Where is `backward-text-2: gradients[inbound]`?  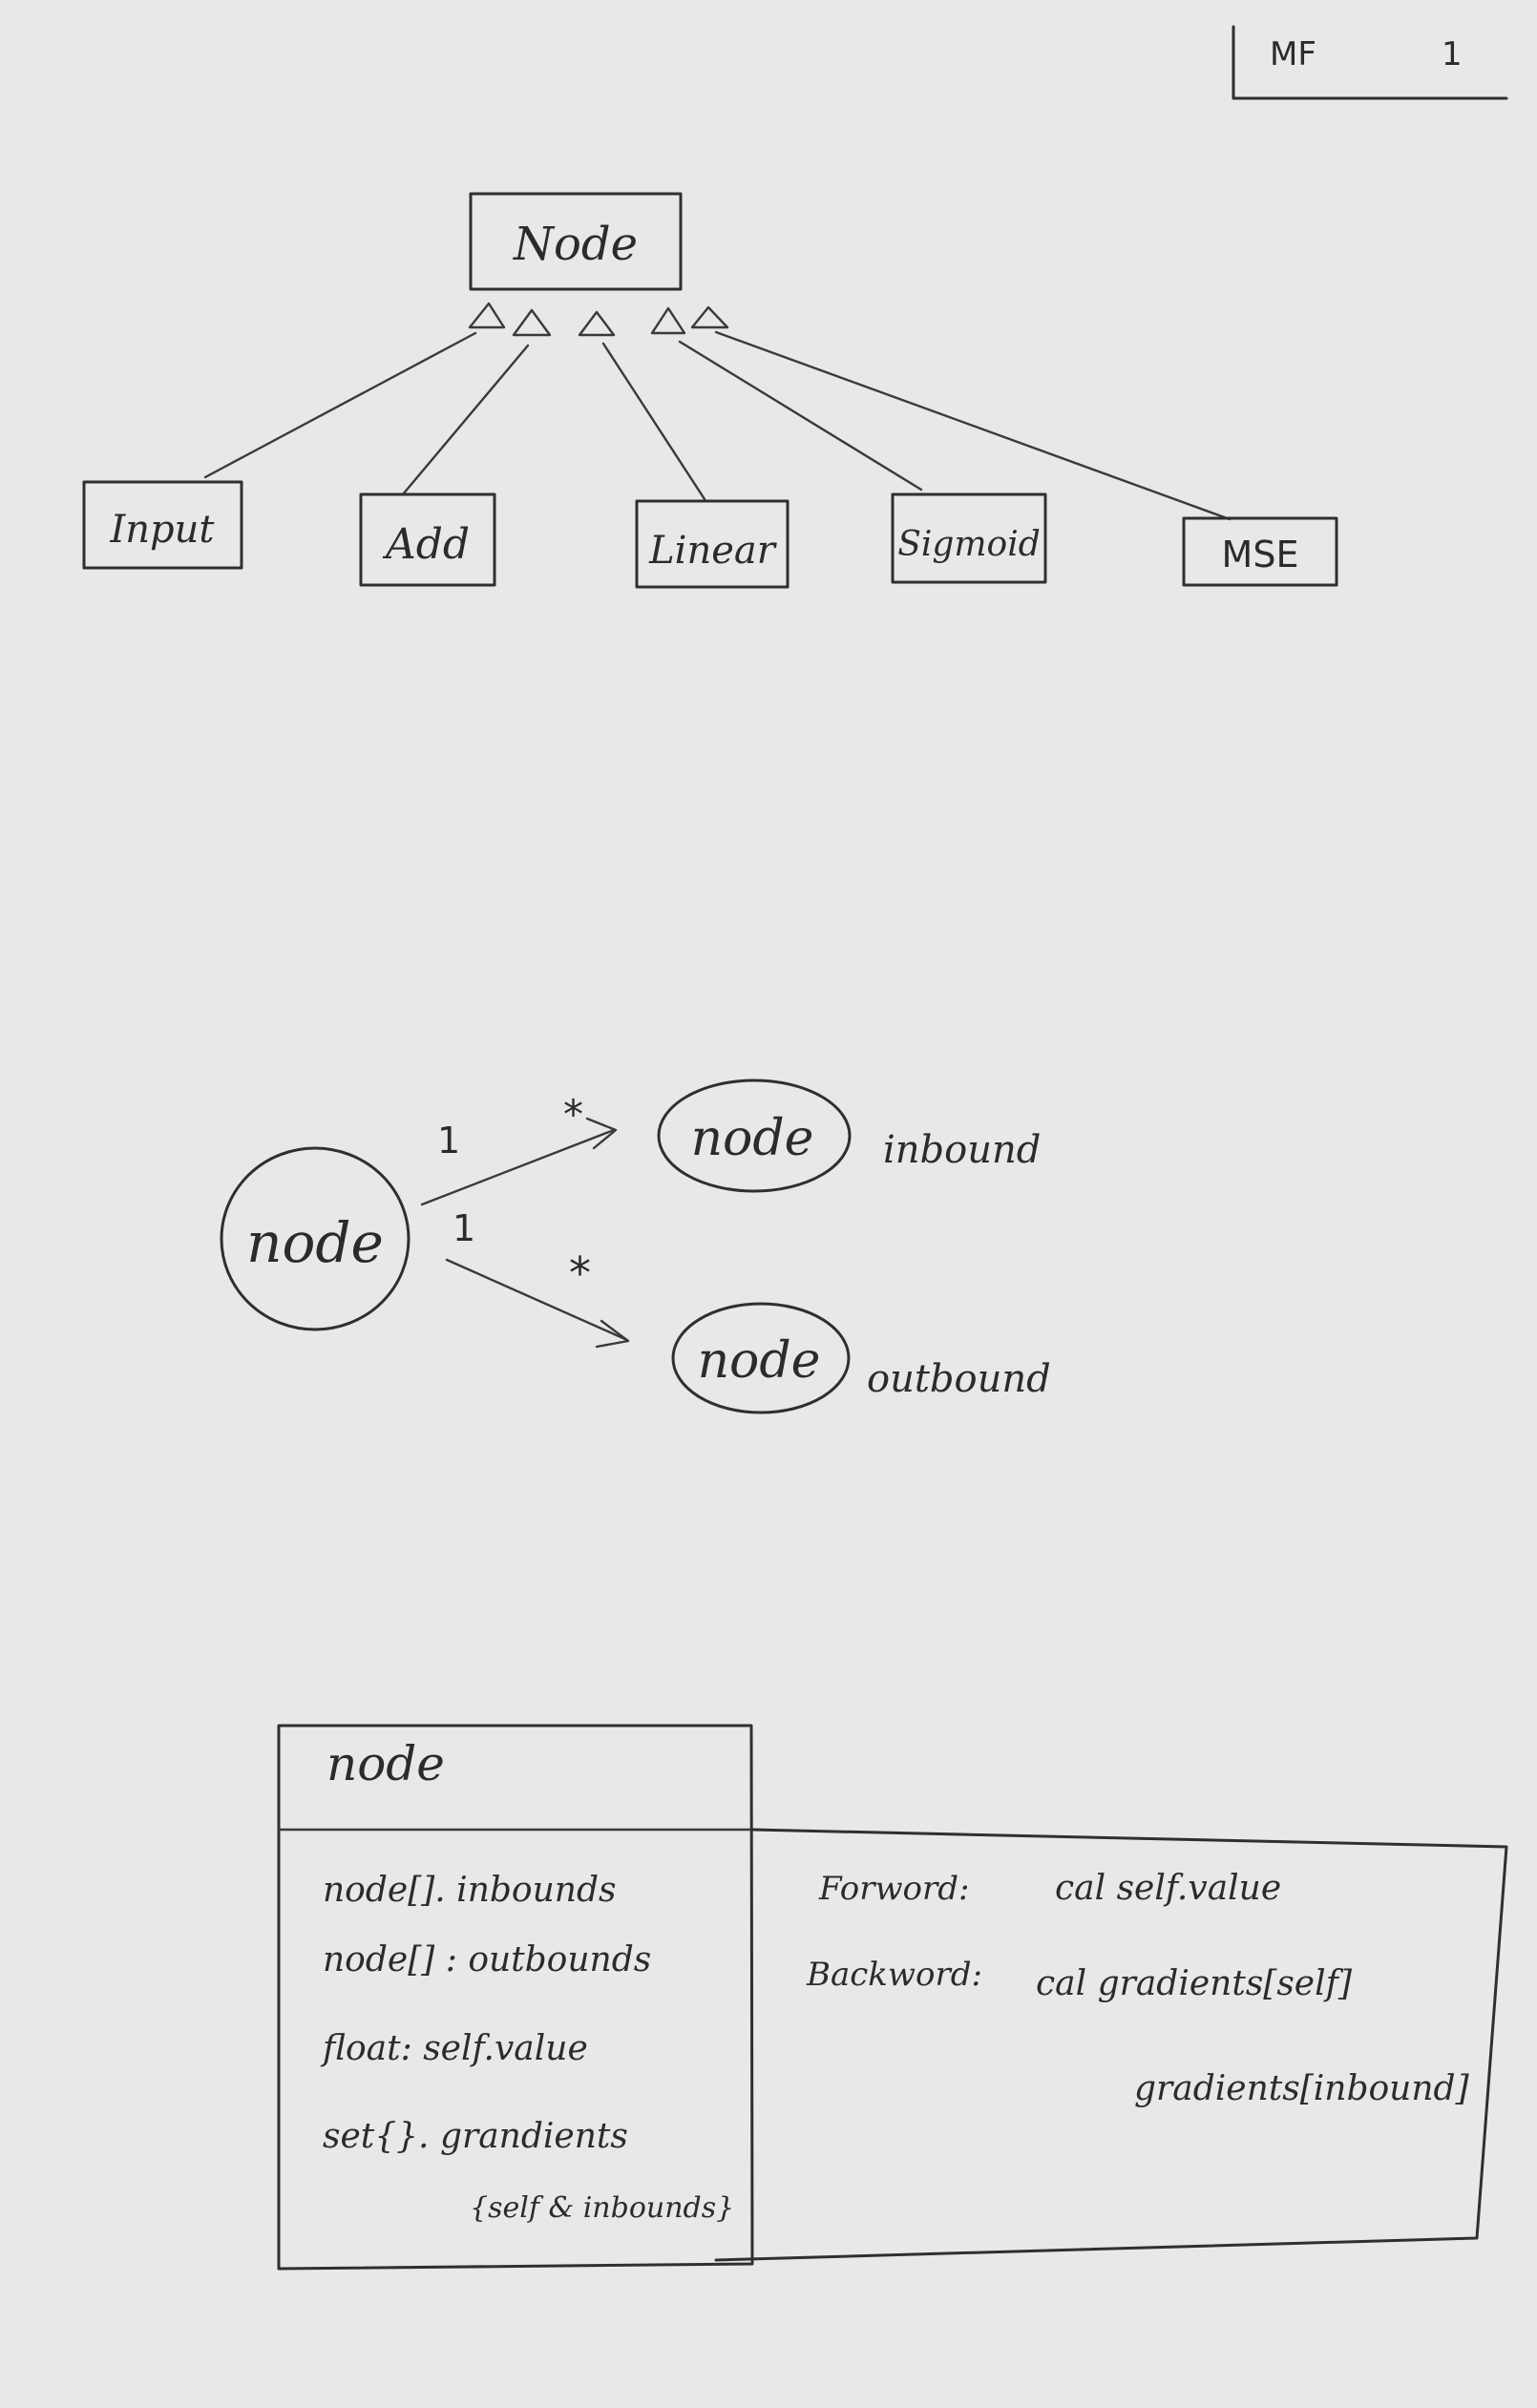
backward-text-2: gradients[inbound] is located at coordinates (1302, 2089).